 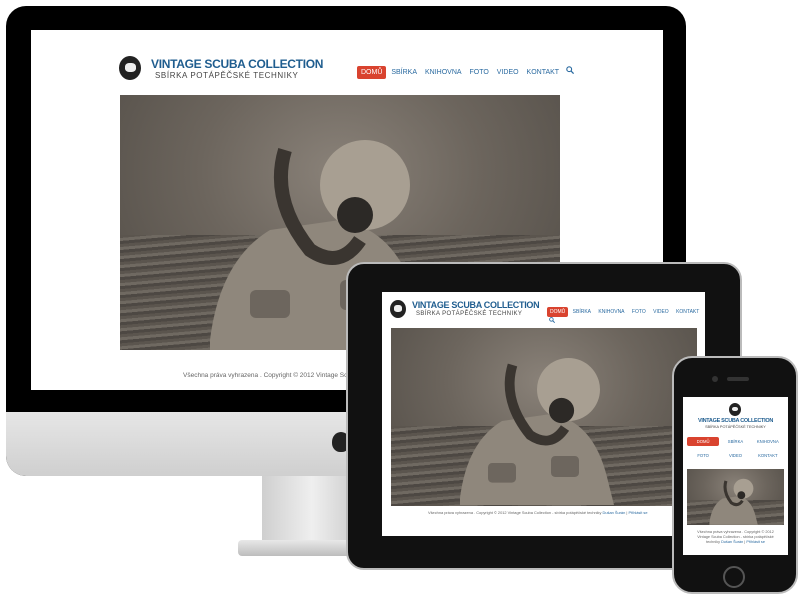 What do you see at coordinates (734, 577) in the screenshot?
I see `home-button-icon` at bounding box center [734, 577].